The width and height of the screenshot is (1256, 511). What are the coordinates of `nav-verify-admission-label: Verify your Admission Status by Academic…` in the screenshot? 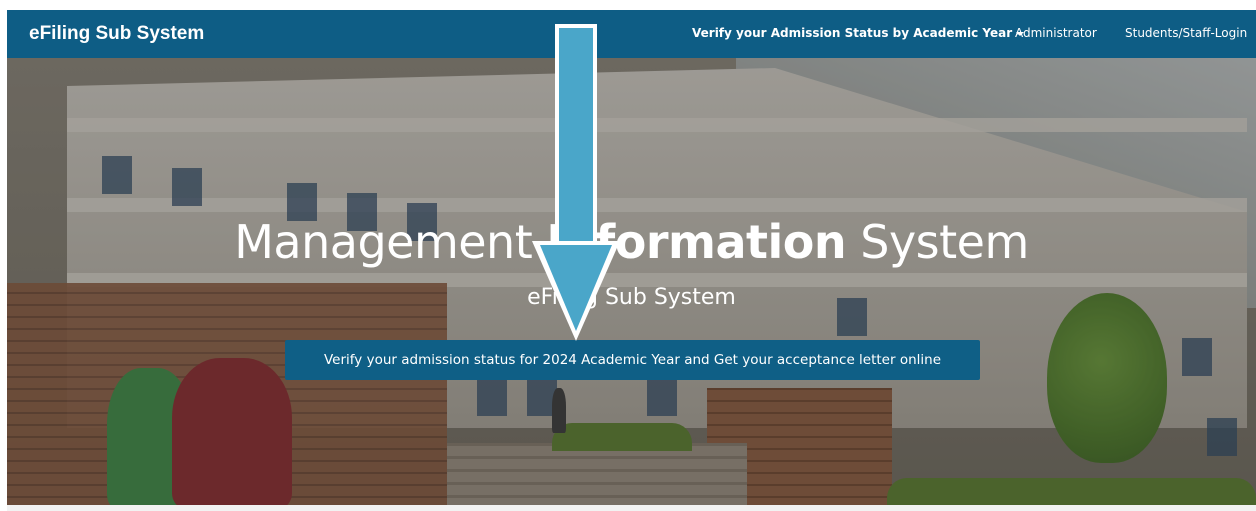 It's located at (852, 33).